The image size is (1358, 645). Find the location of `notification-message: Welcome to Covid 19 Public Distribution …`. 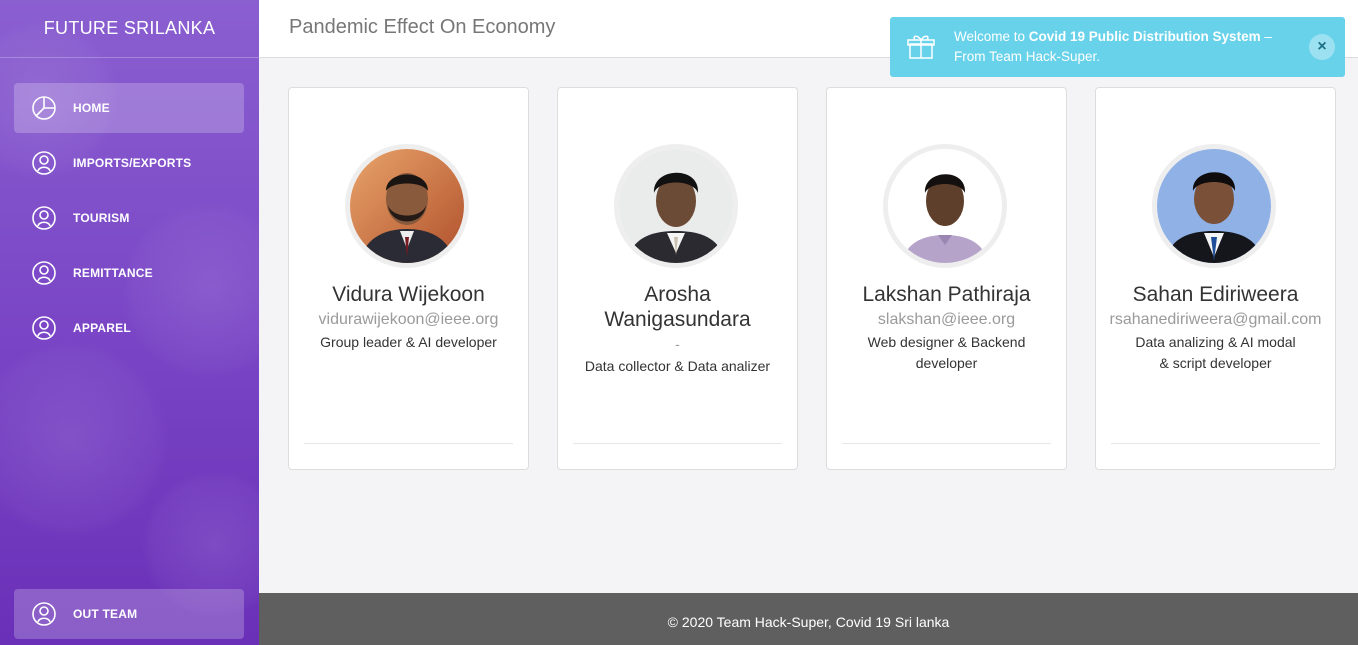

notification-message: Welcome to Covid 19 Public Distribution … is located at coordinates (1124, 47).